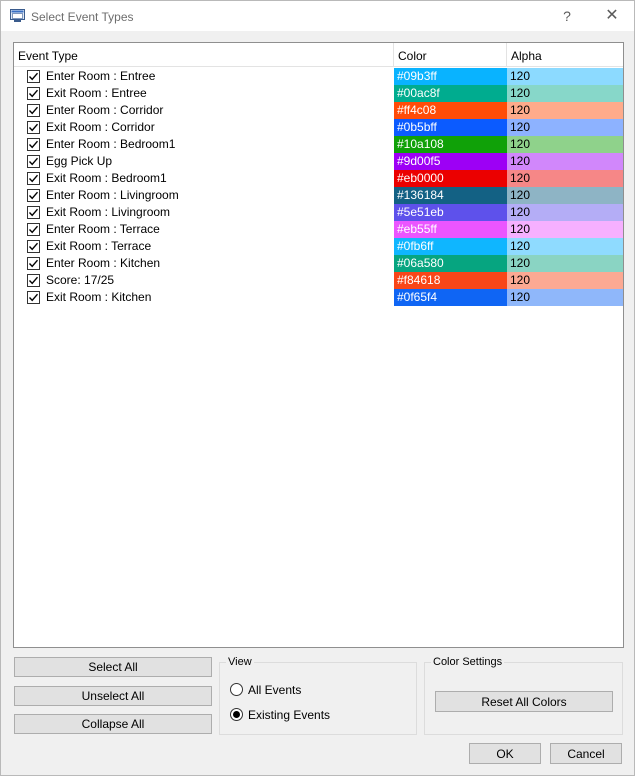 The width and height of the screenshot is (635, 776). I want to click on table-header: Event Type Color Alpha, so click(318, 55).